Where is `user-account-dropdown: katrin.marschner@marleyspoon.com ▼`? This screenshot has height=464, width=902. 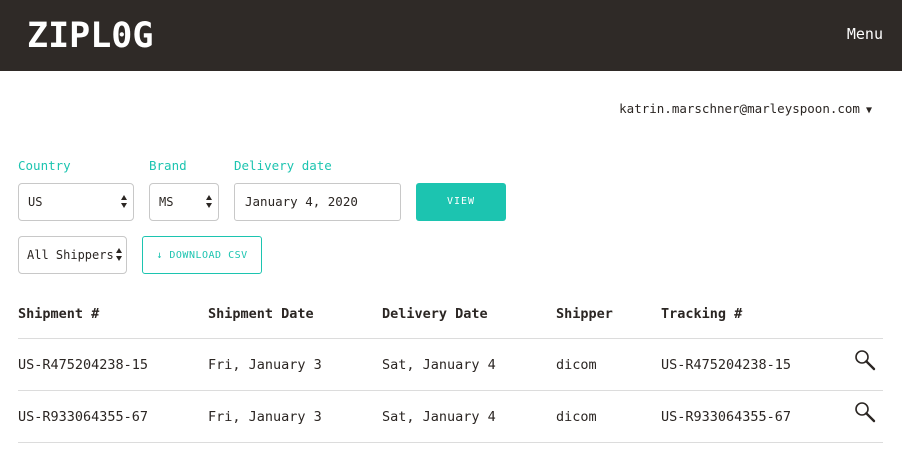 user-account-dropdown: katrin.marschner@marleyspoon.com ▼ is located at coordinates (745, 110).